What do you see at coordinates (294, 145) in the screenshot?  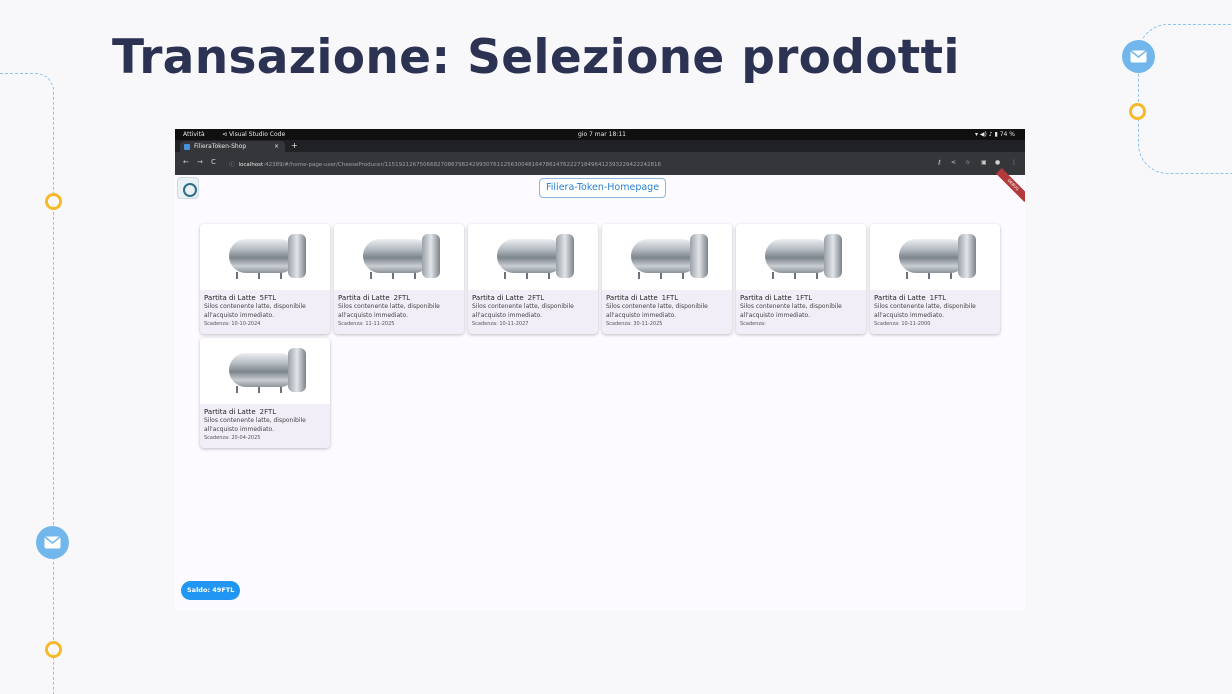 I see `new-tab-button: +` at bounding box center [294, 145].